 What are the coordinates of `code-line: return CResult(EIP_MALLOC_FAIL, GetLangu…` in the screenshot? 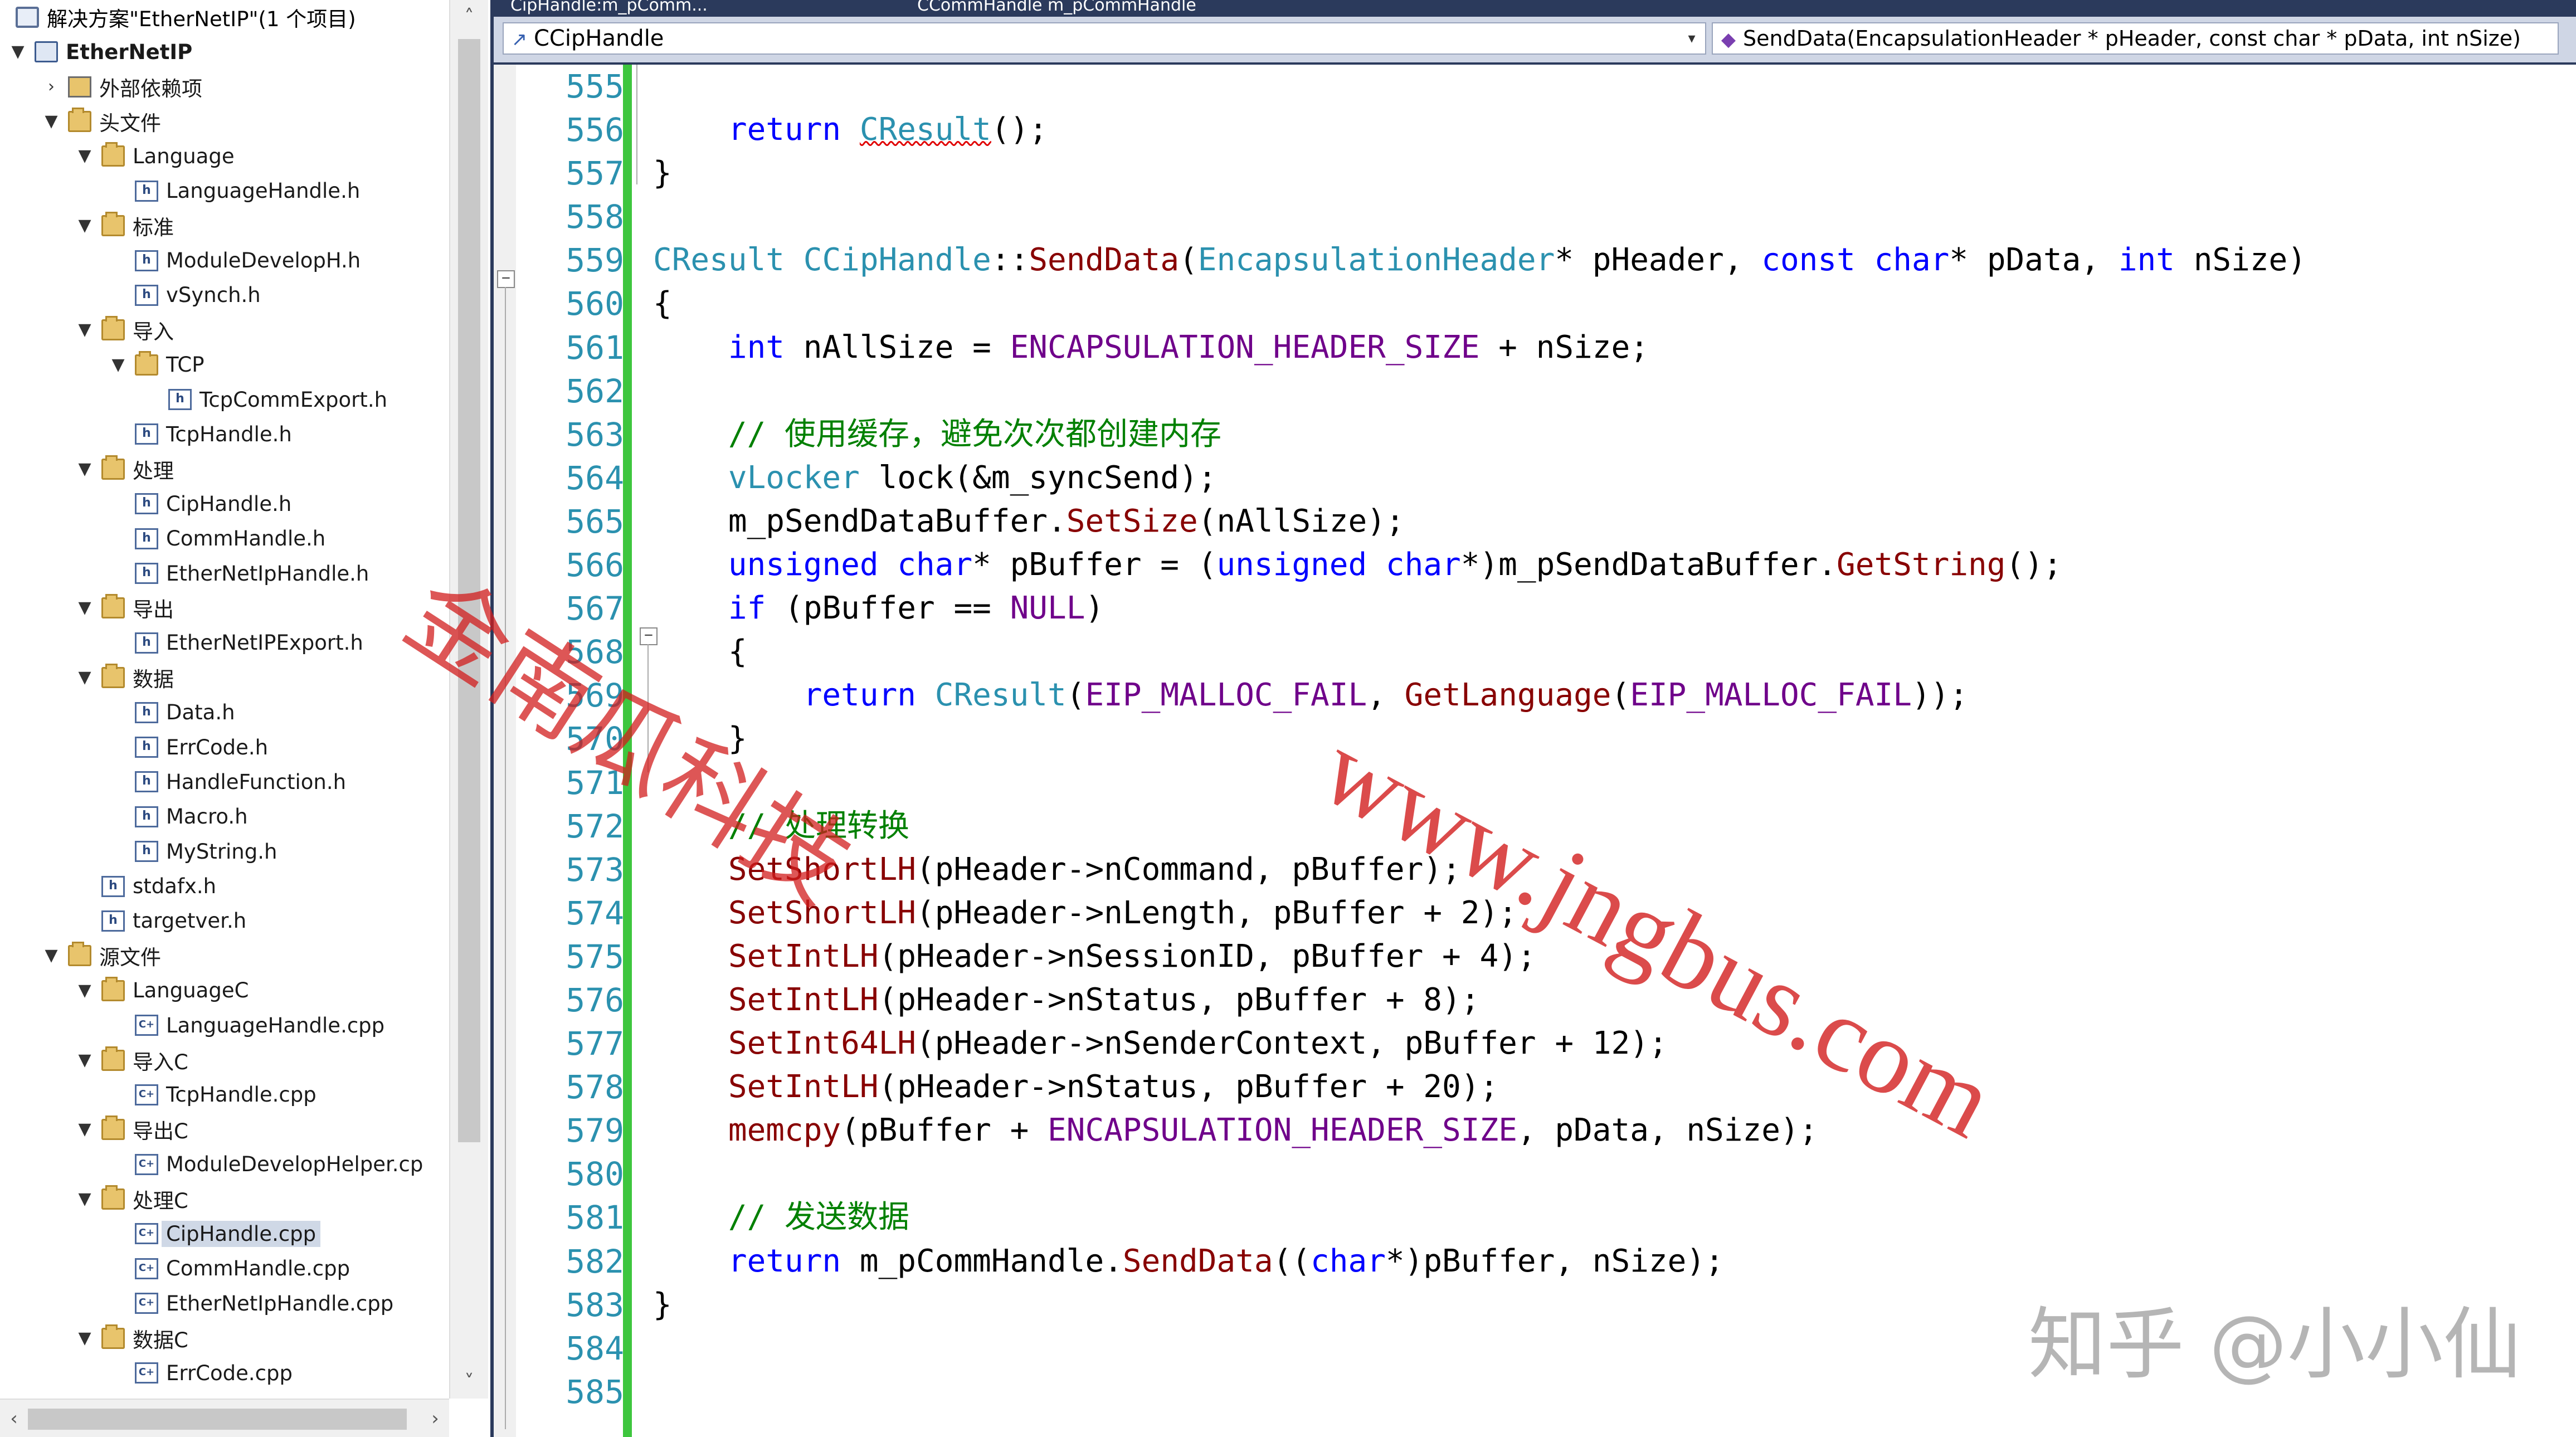 It's located at (1601, 695).